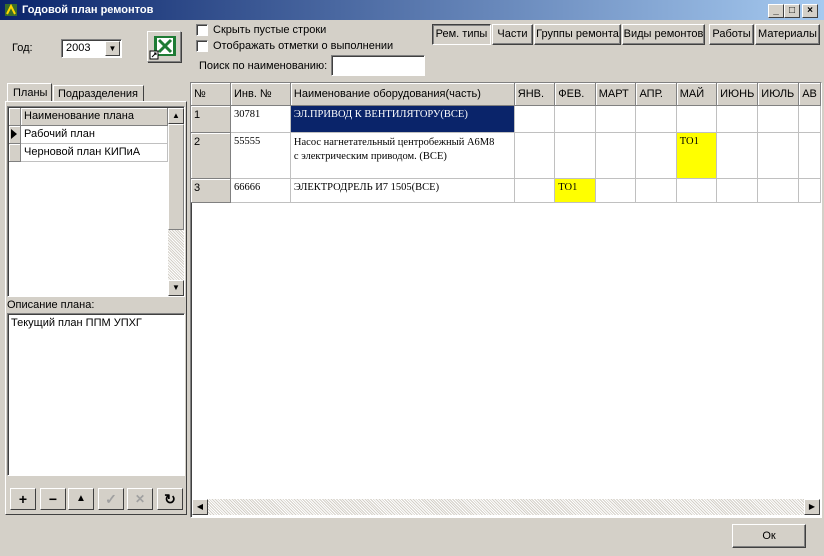 This screenshot has width=824, height=556. Describe the element at coordinates (260, 94) in the screenshot. I see `col-header-inv: Инв. №` at that location.